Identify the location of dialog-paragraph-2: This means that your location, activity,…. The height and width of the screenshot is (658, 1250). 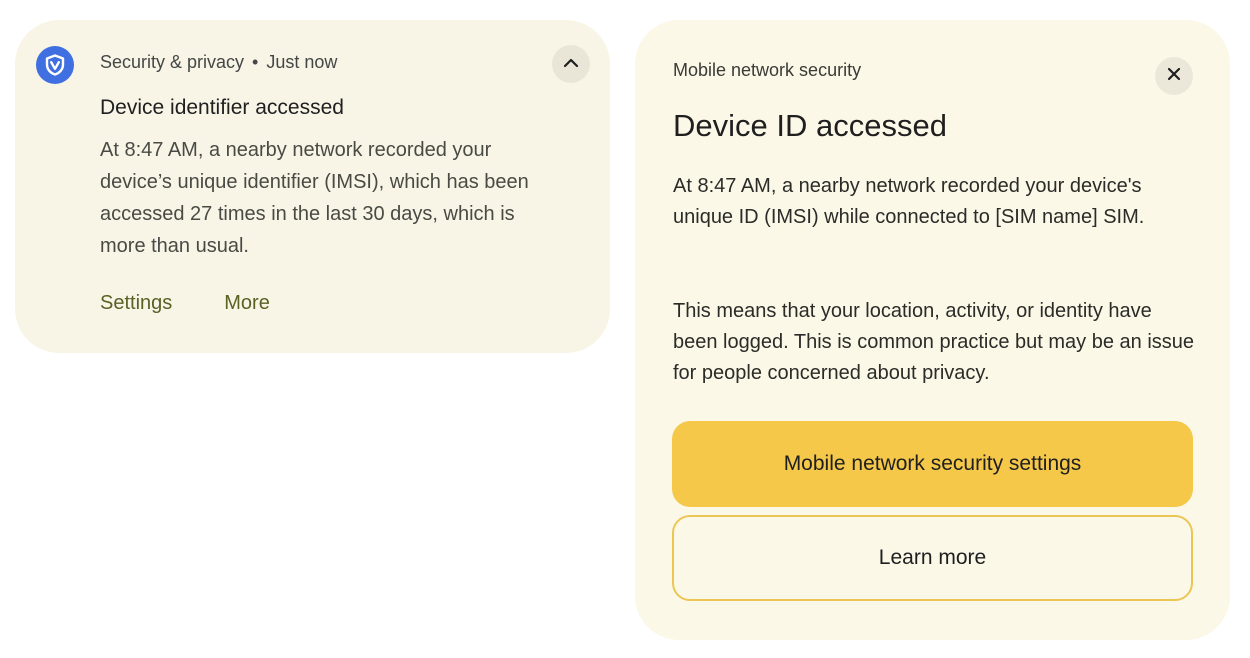
(934, 342).